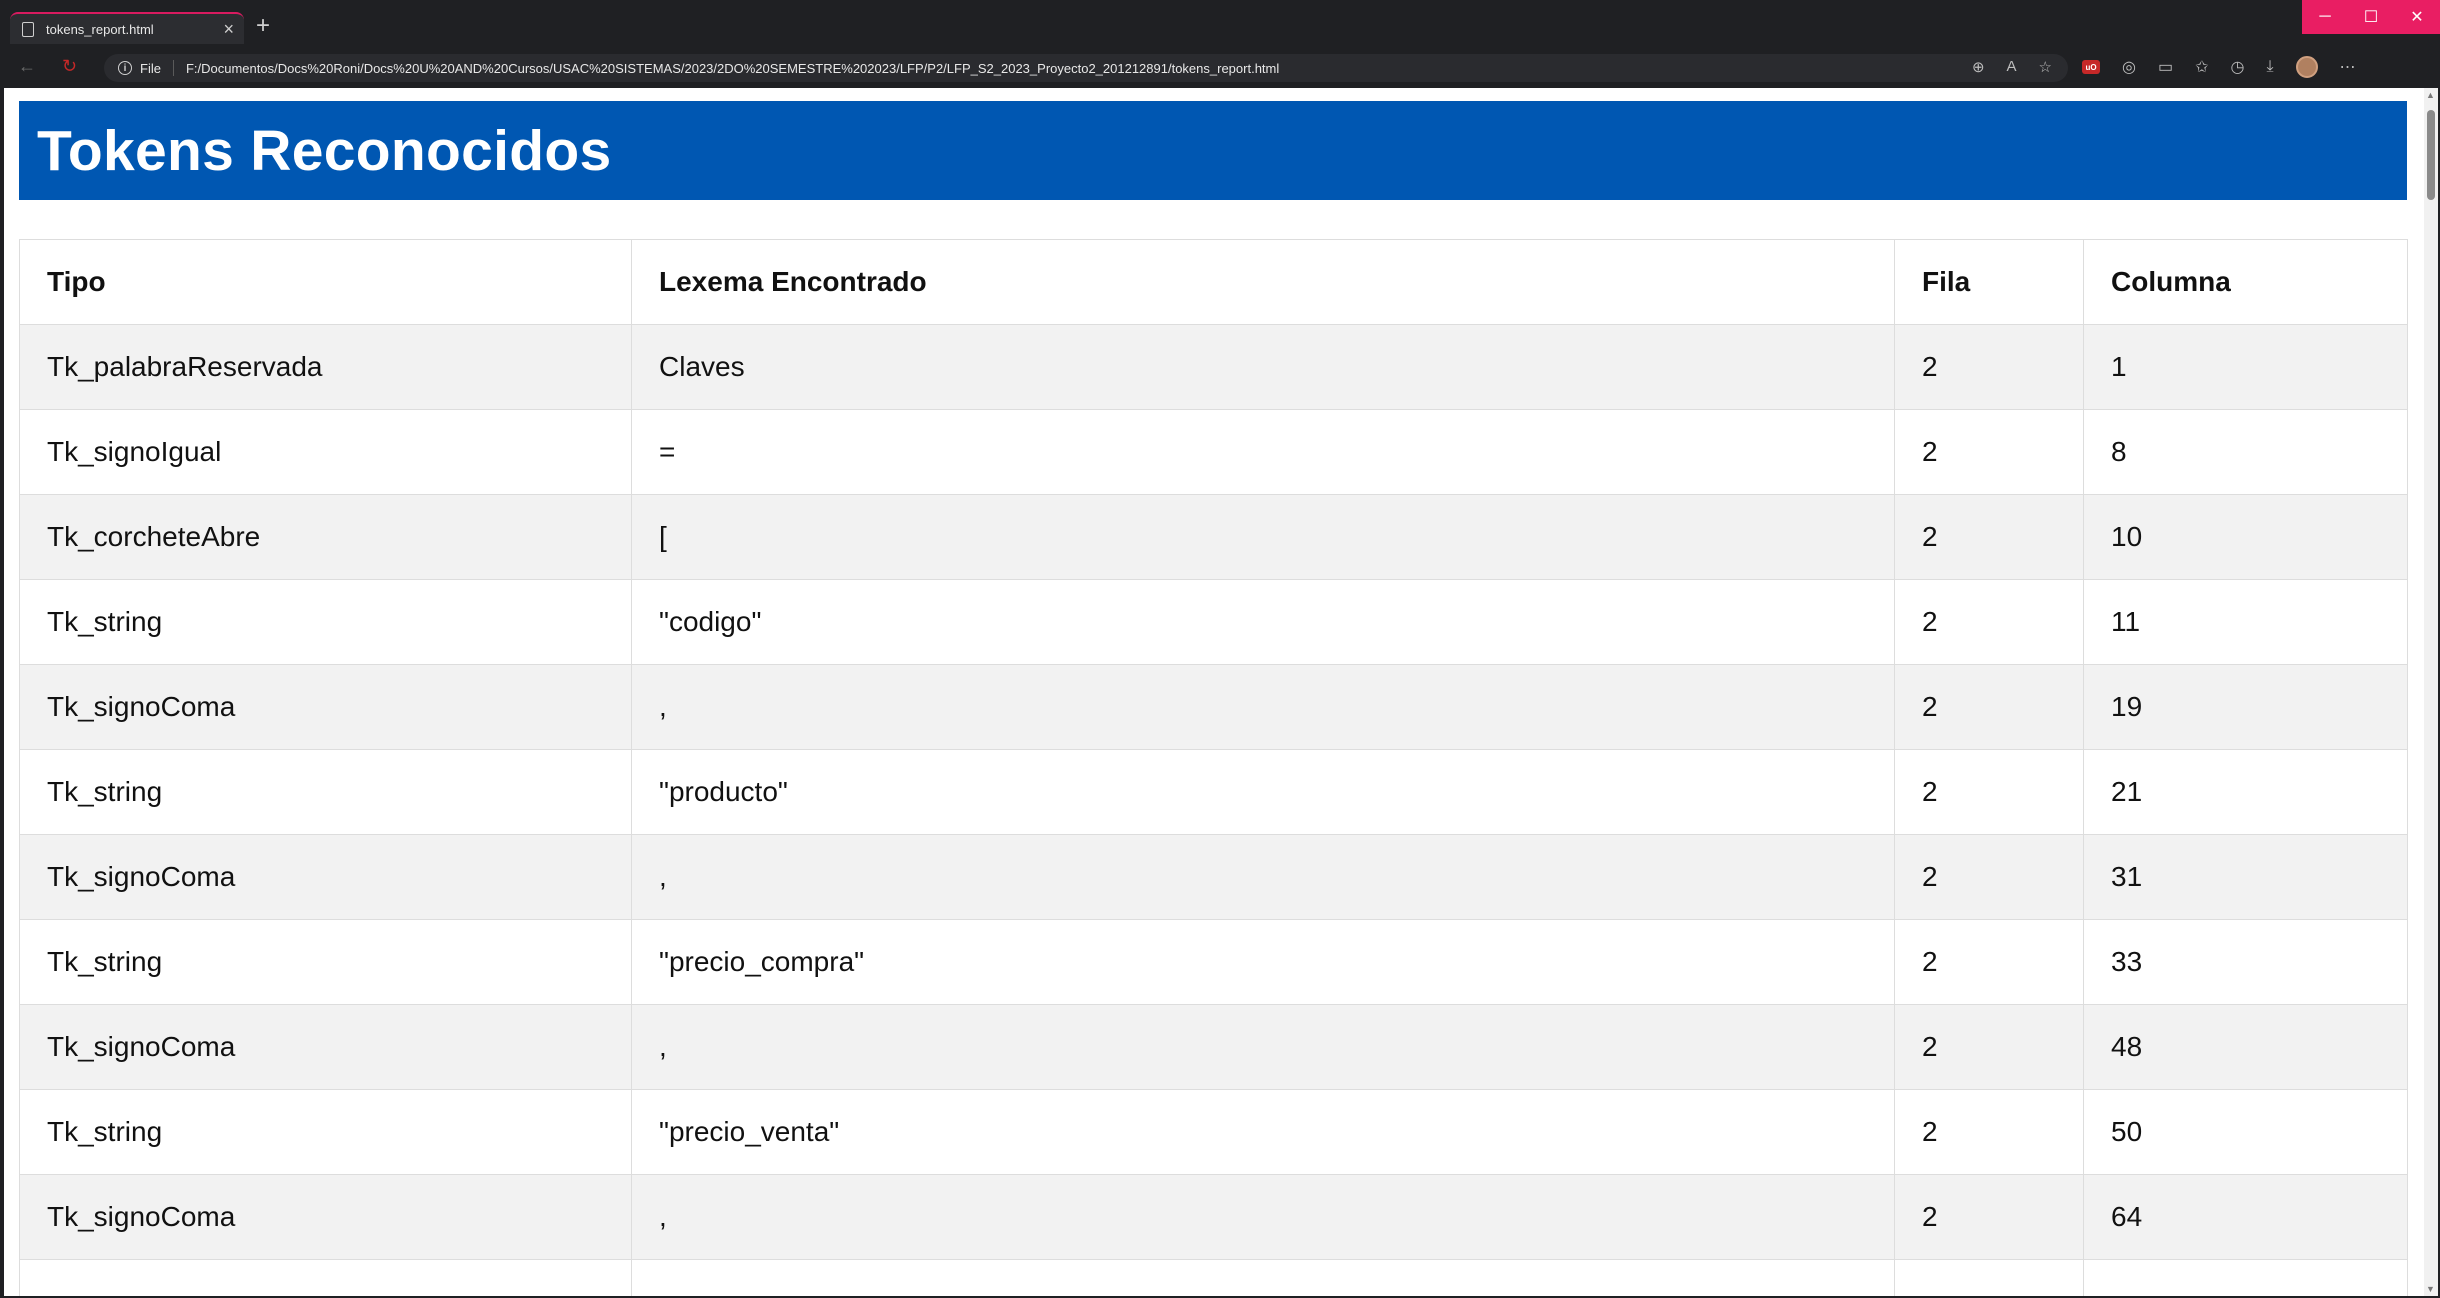 Image resolution: width=2440 pixels, height=1298 pixels. What do you see at coordinates (1263, 962) in the screenshot?
I see `cell-lexema: "precio_compra"` at bounding box center [1263, 962].